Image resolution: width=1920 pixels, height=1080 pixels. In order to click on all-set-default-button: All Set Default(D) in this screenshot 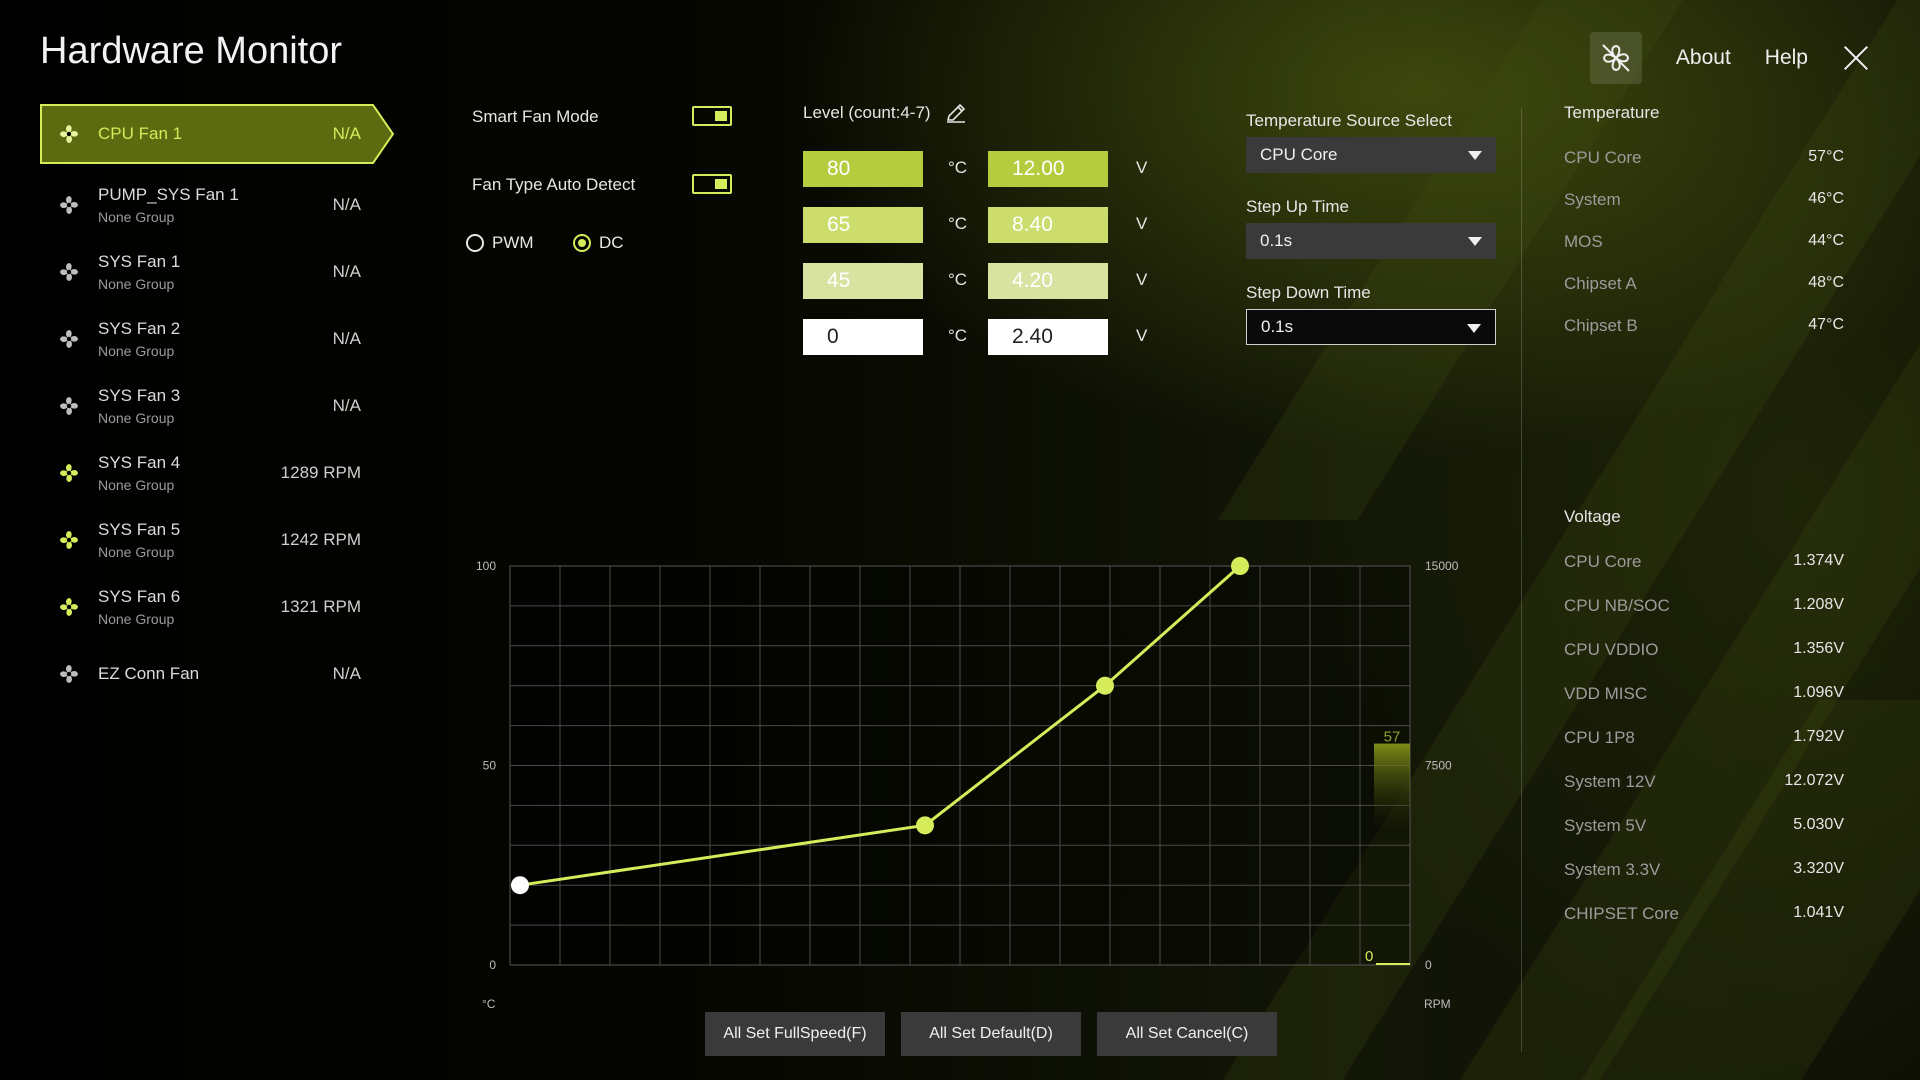, I will do `click(991, 1034)`.